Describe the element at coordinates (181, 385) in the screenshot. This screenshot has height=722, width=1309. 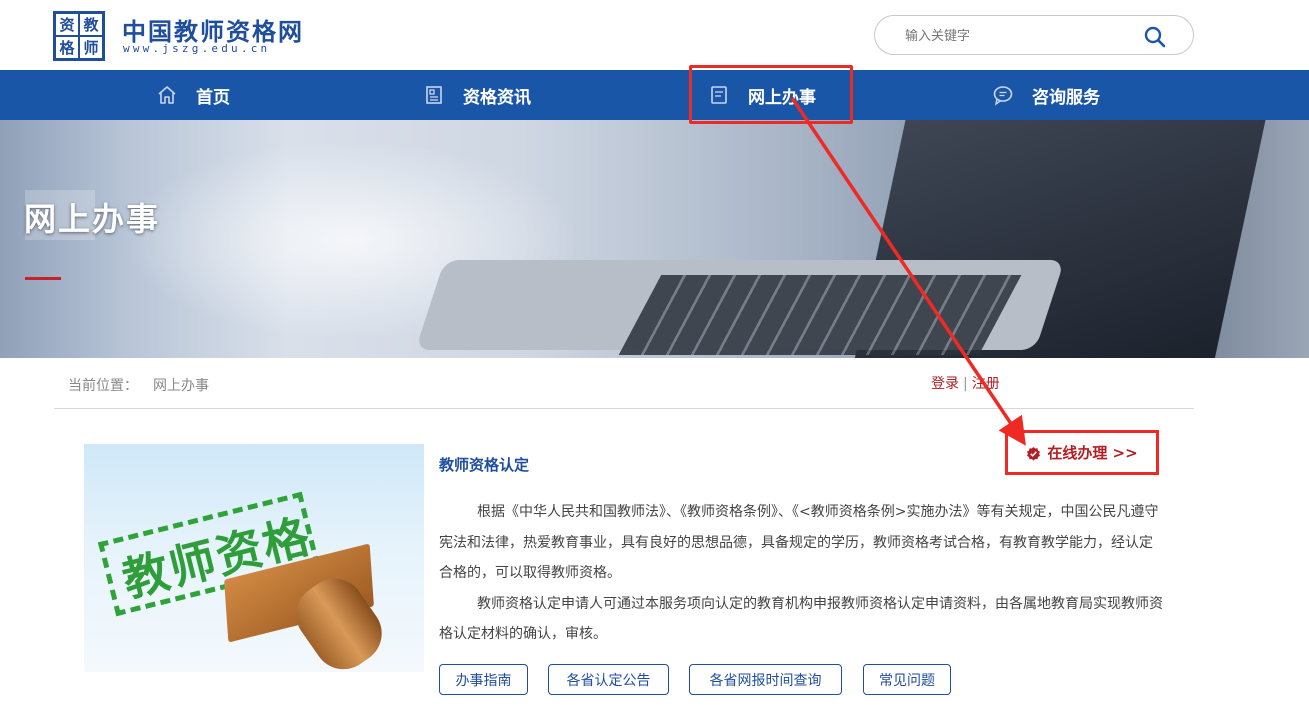
I see `breadcrumb-current: 网上办事` at that location.